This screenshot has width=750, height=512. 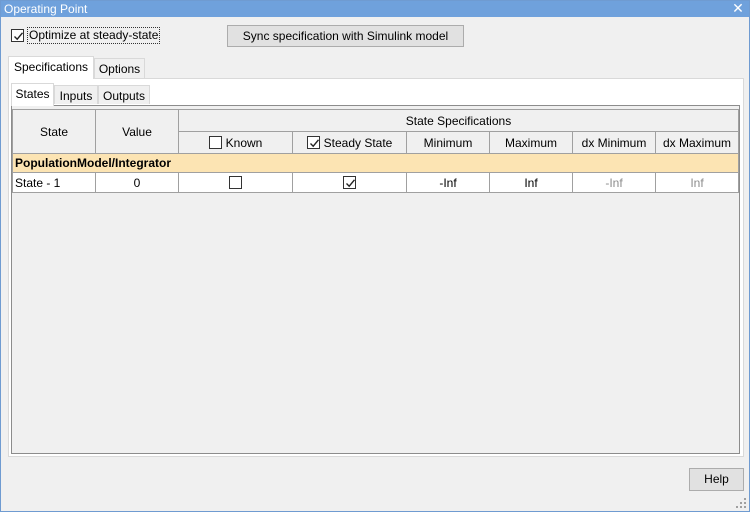 I want to click on known-cell, so click(x=235, y=182).